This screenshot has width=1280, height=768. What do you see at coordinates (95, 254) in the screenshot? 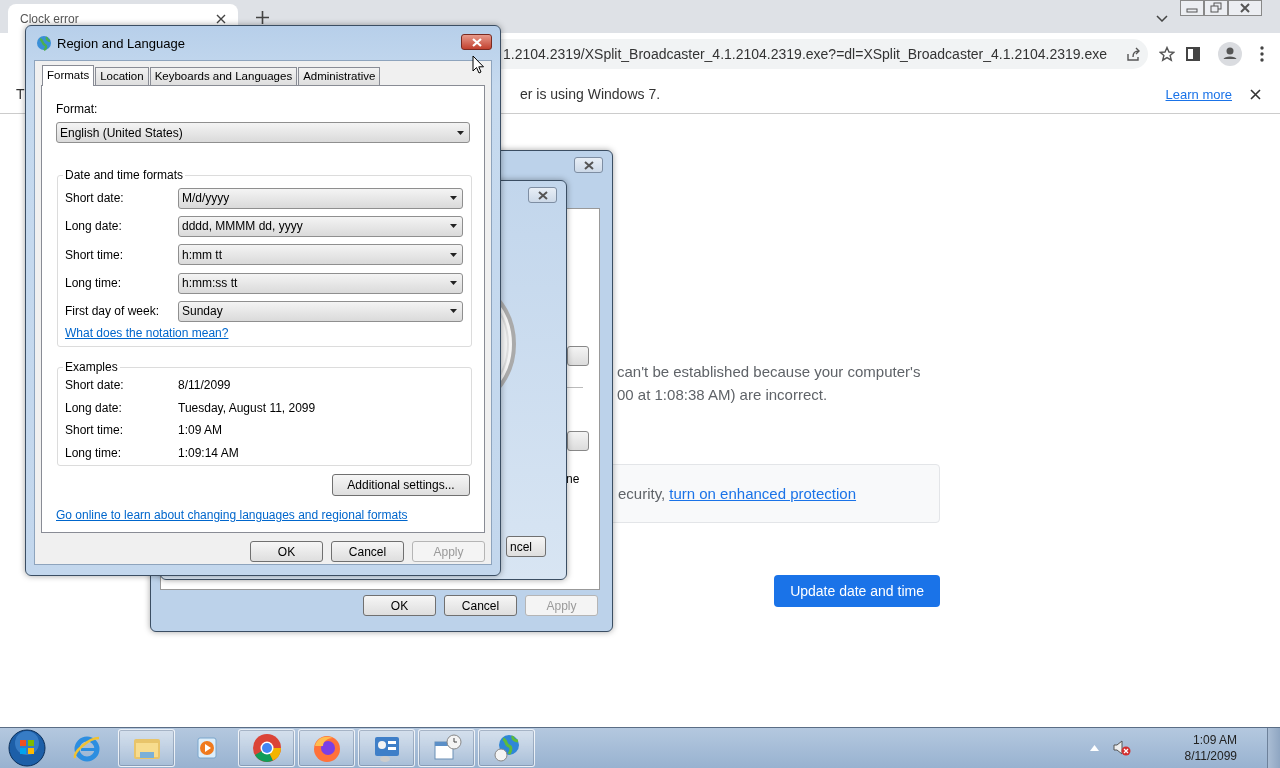
I see `field-label: Short time:` at bounding box center [95, 254].